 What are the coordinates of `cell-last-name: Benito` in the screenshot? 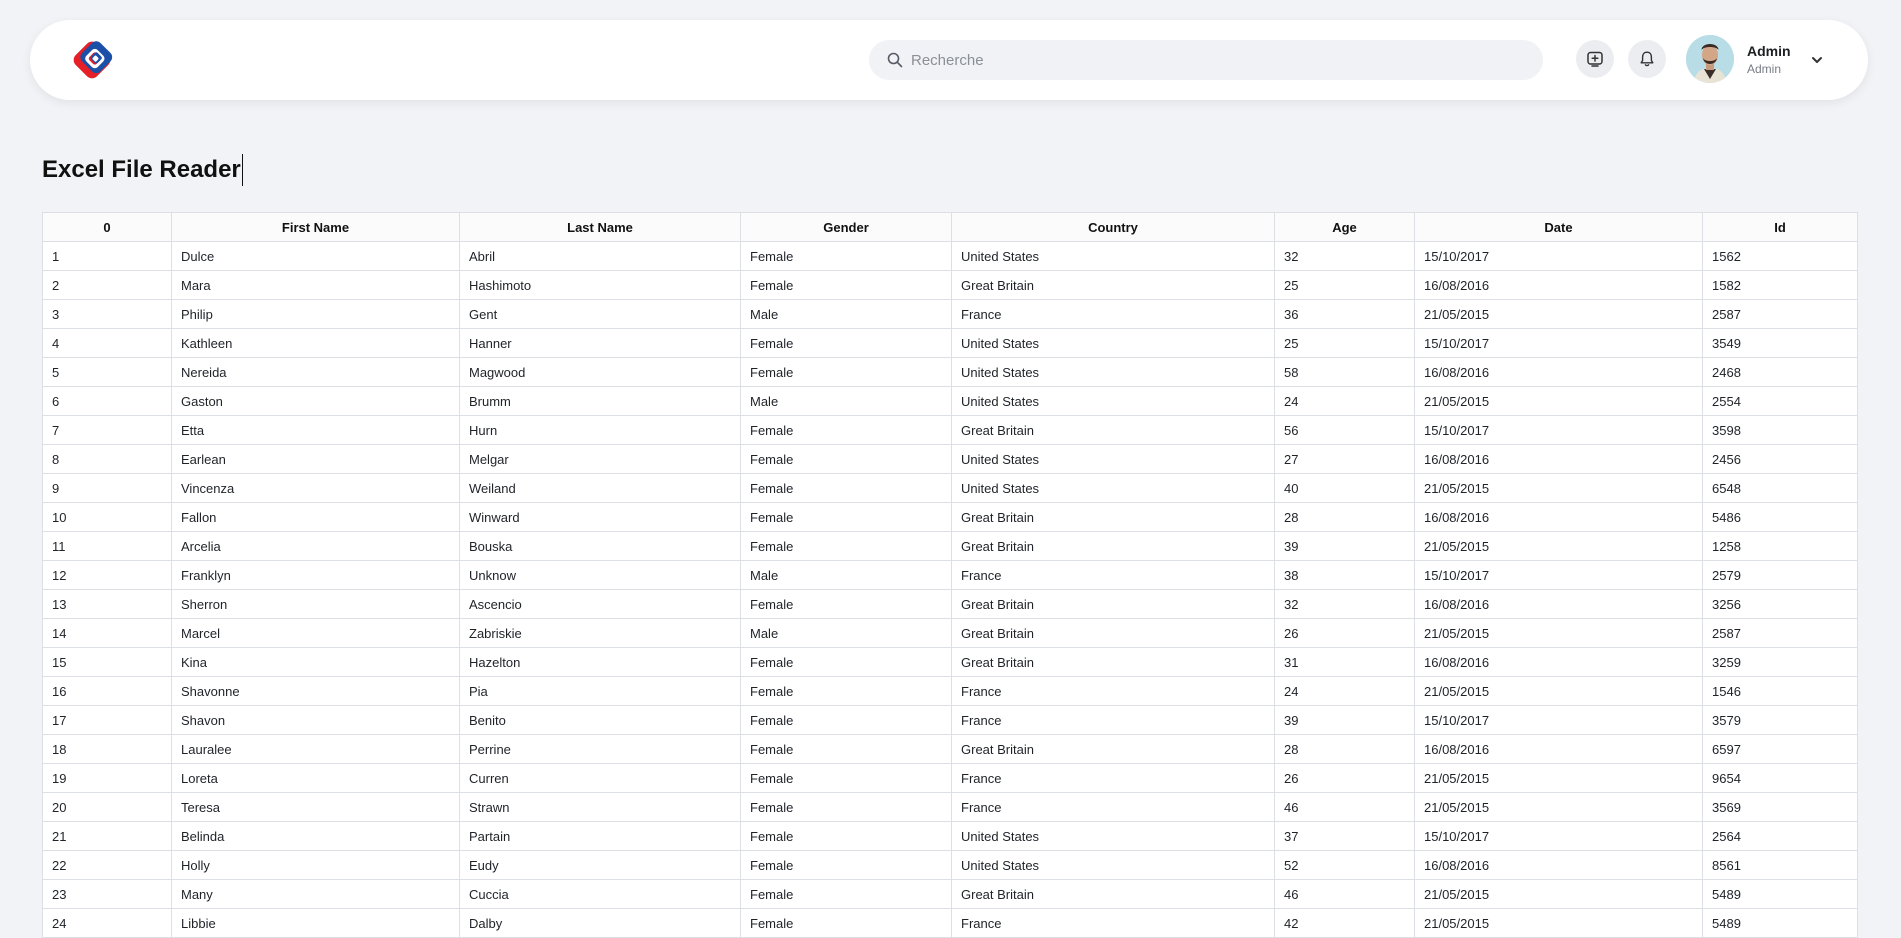 It's located at (600, 720).